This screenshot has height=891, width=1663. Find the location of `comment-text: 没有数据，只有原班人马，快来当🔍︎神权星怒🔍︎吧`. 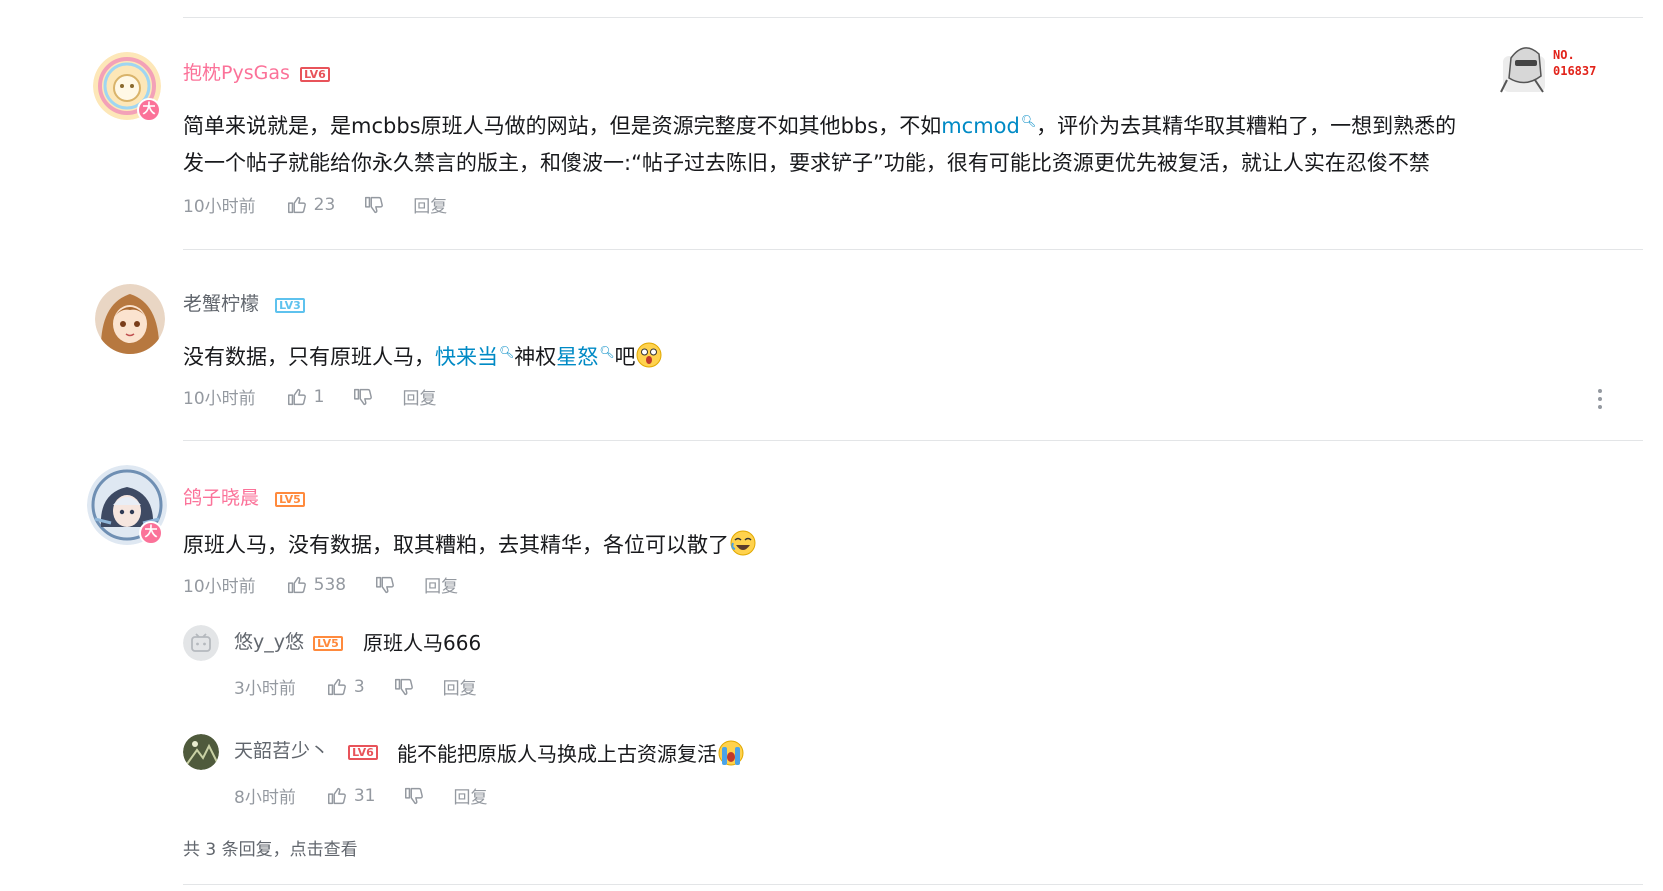

comment-text: 没有数据，只有原班人马，快来当🔍︎神权星怒🔍︎吧 is located at coordinates (423, 355).